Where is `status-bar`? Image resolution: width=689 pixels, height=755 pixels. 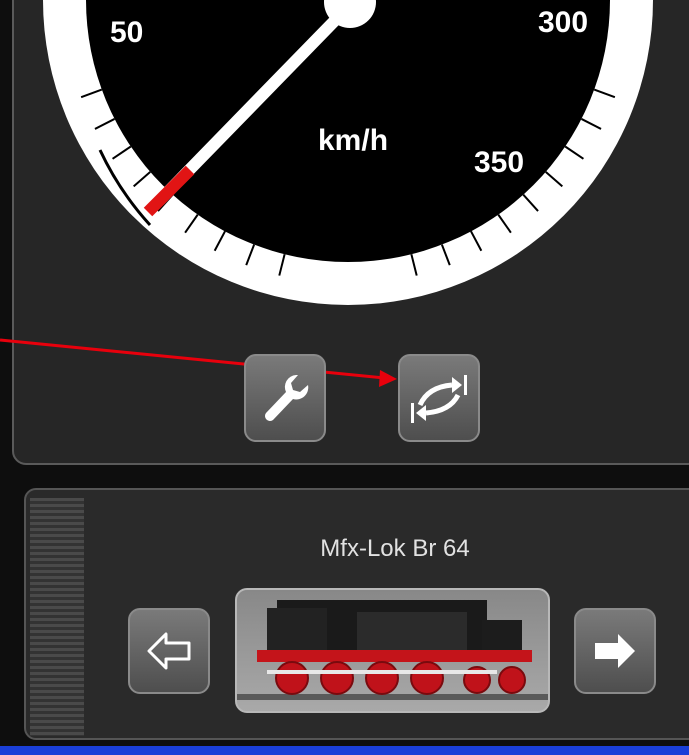 status-bar is located at coordinates (344, 750).